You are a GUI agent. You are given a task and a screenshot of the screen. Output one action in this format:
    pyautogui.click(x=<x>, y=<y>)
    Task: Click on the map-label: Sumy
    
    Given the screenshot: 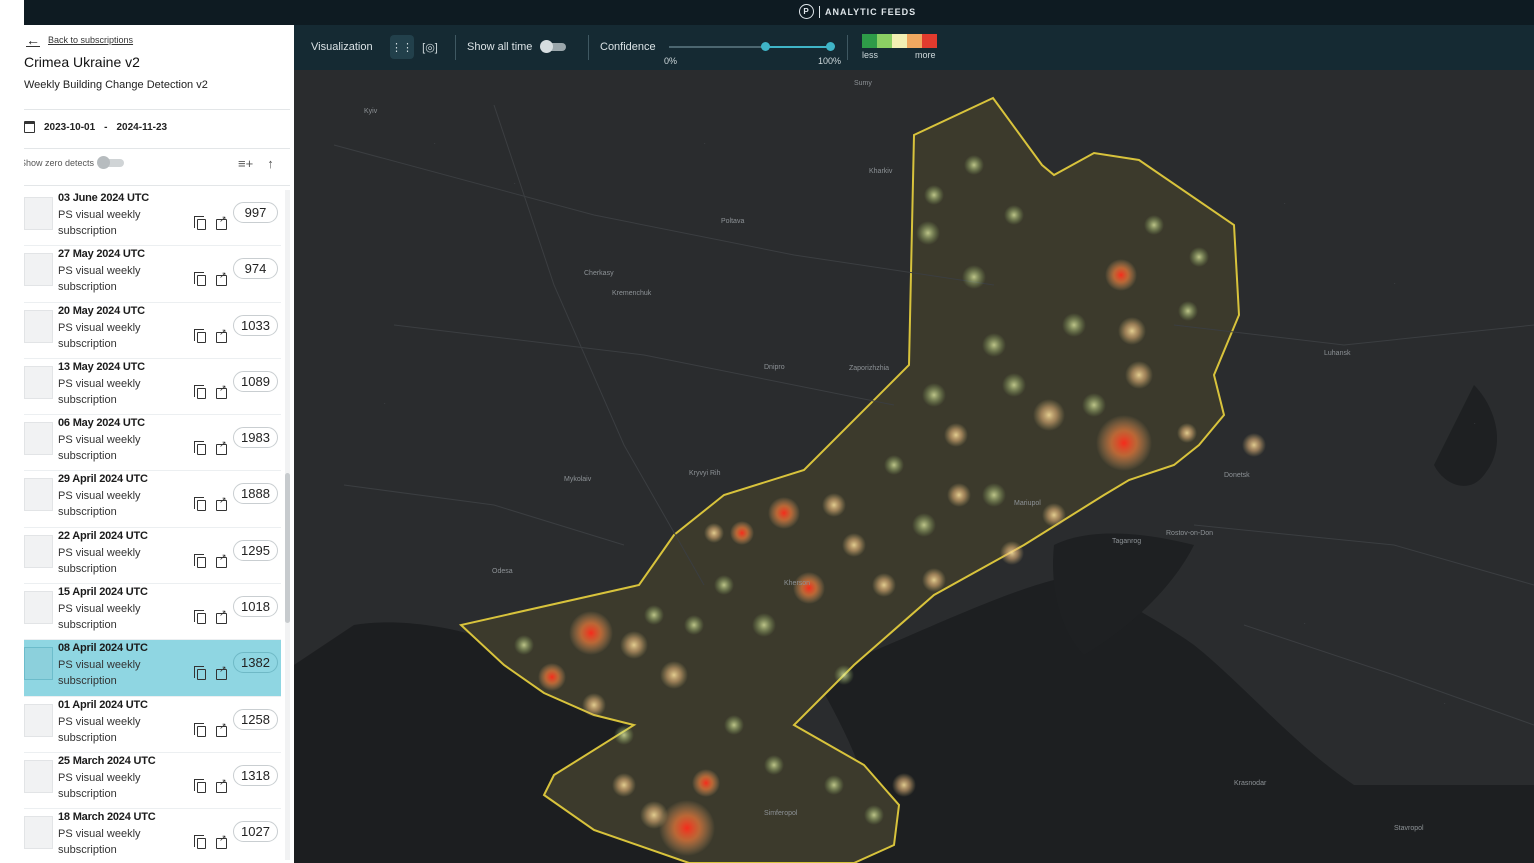 What is the action you would take?
    pyautogui.click(x=863, y=83)
    